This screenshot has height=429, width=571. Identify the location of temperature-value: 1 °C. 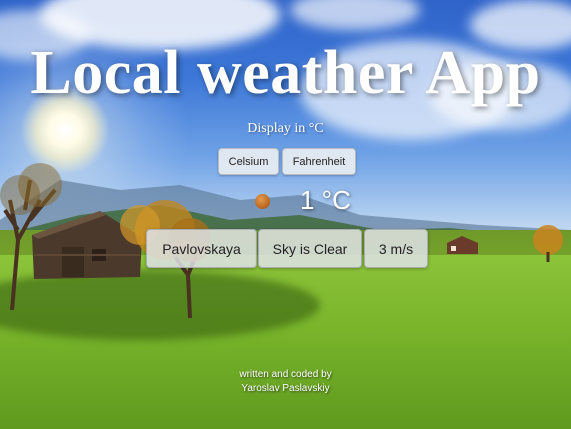
(325, 200).